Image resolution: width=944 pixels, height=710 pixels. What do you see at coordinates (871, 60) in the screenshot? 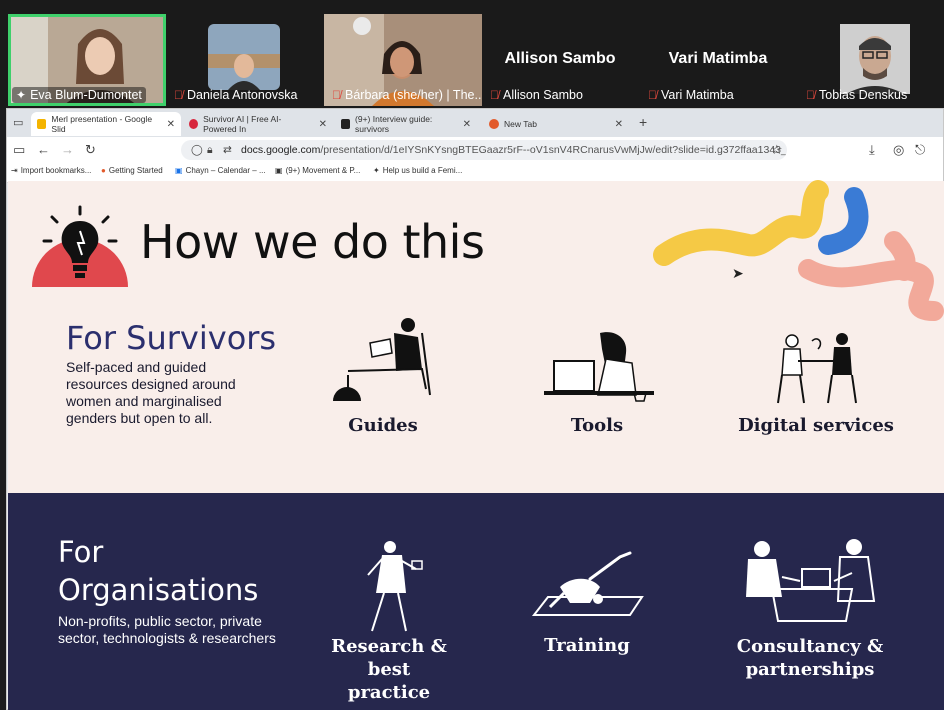
I see `participant-tile-tobias: 🎙̸ Tobias Denskus` at bounding box center [871, 60].